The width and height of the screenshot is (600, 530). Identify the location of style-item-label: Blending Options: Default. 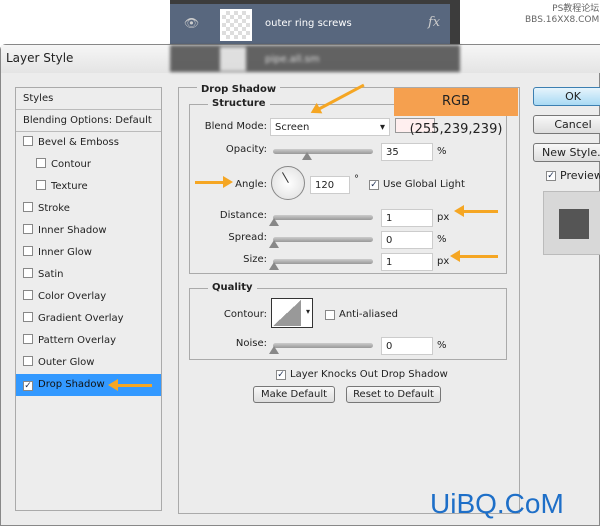
(87, 120).